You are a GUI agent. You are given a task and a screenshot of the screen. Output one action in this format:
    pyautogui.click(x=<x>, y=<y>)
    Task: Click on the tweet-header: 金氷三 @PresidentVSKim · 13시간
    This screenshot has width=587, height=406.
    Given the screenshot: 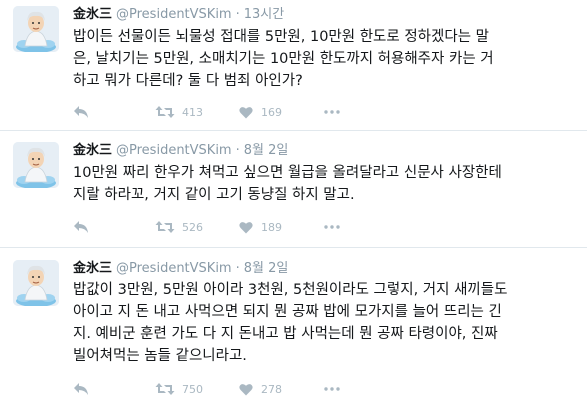 What is the action you would take?
    pyautogui.click(x=178, y=15)
    